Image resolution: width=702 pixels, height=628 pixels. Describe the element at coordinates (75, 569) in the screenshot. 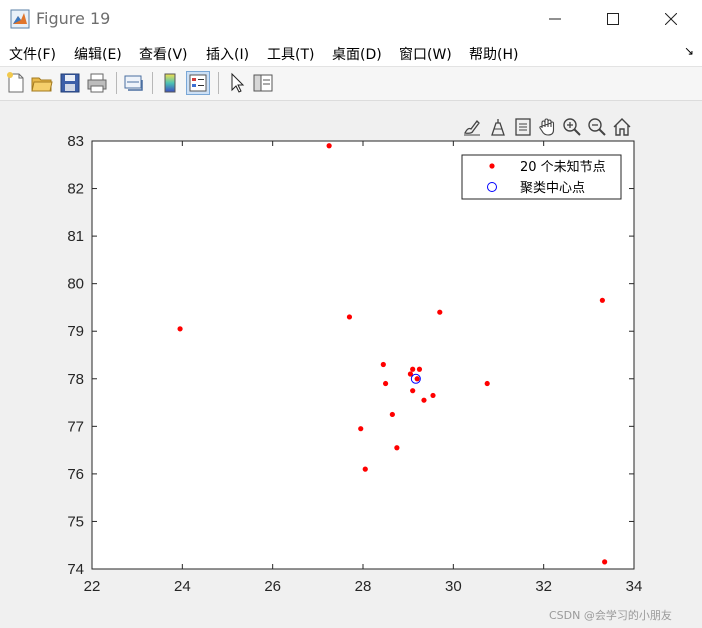

I see `y-tick-label: 74` at that location.